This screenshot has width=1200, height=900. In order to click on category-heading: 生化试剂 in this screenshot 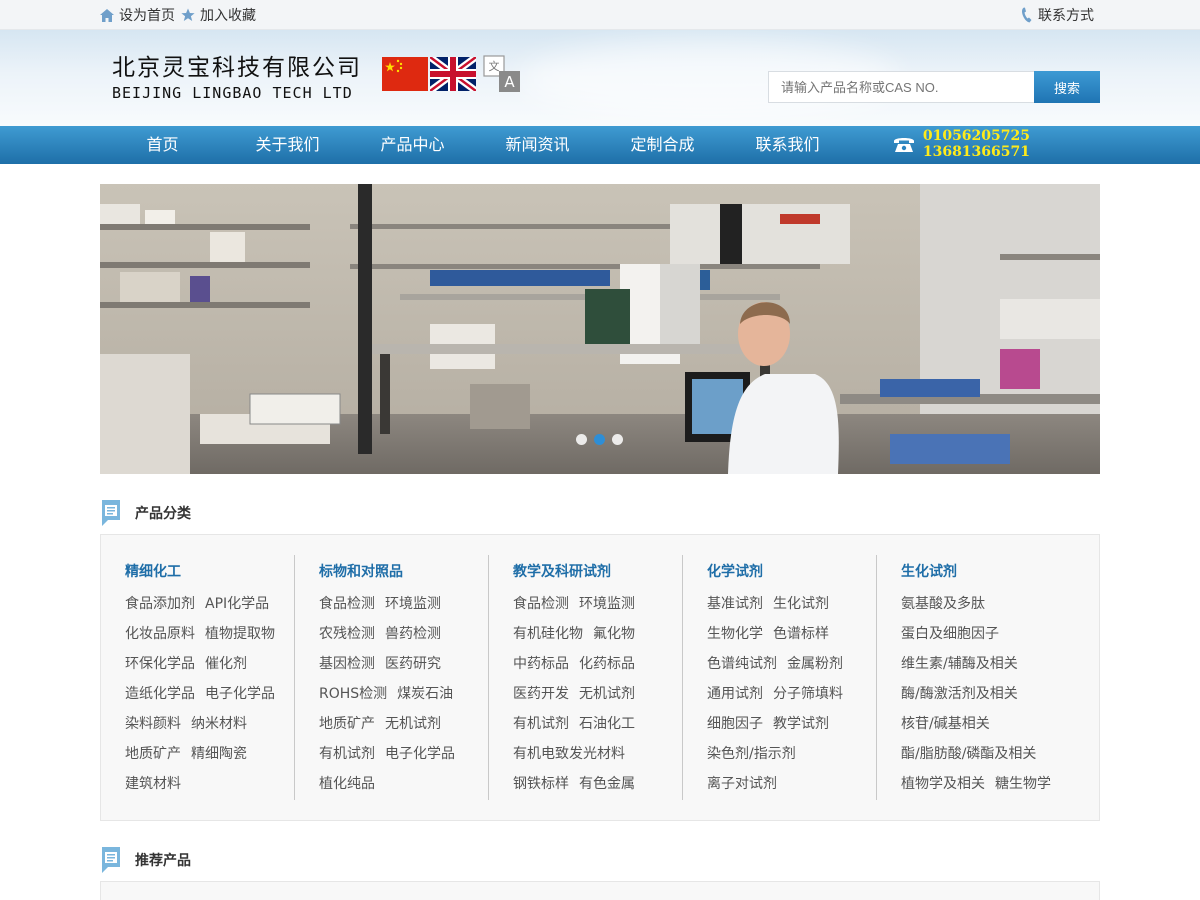, I will do `click(986, 572)`.